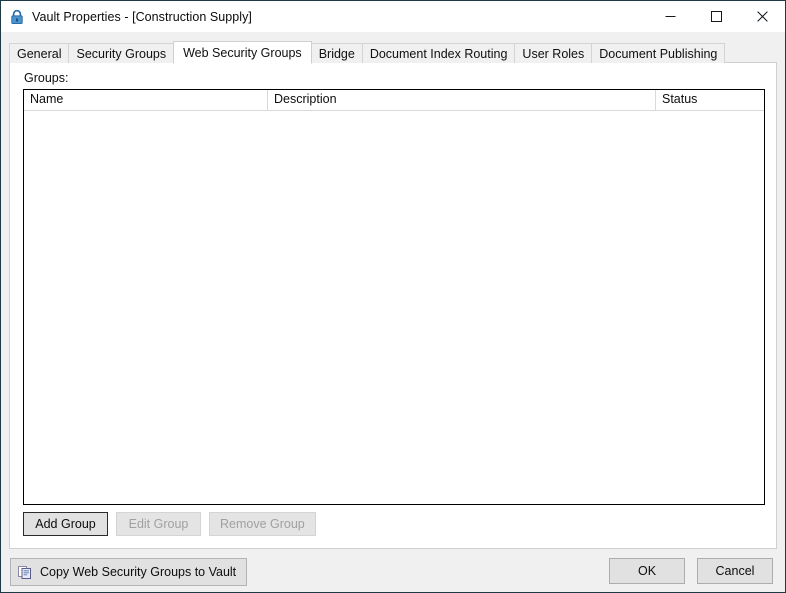  I want to click on close-icon, so click(762, 16).